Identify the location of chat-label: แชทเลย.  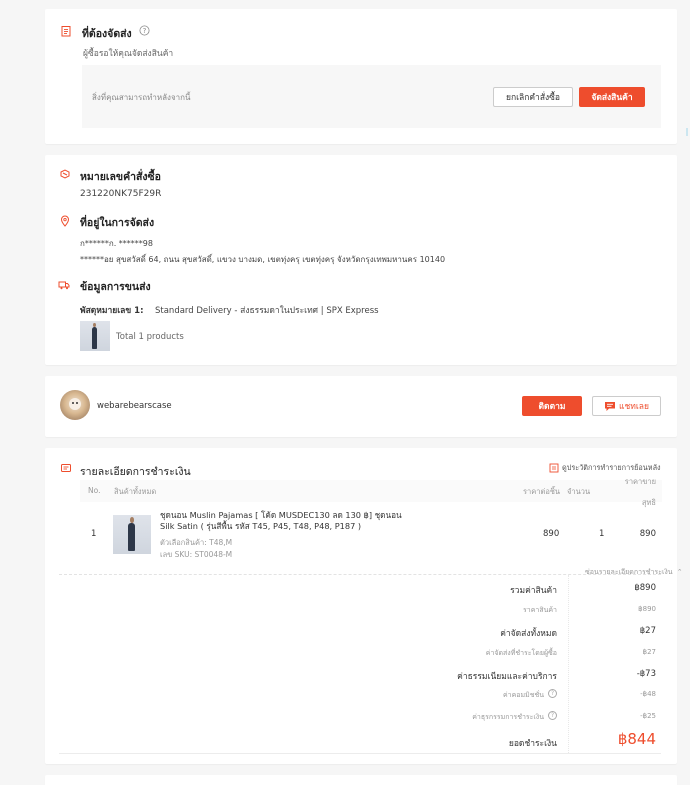
(634, 407).